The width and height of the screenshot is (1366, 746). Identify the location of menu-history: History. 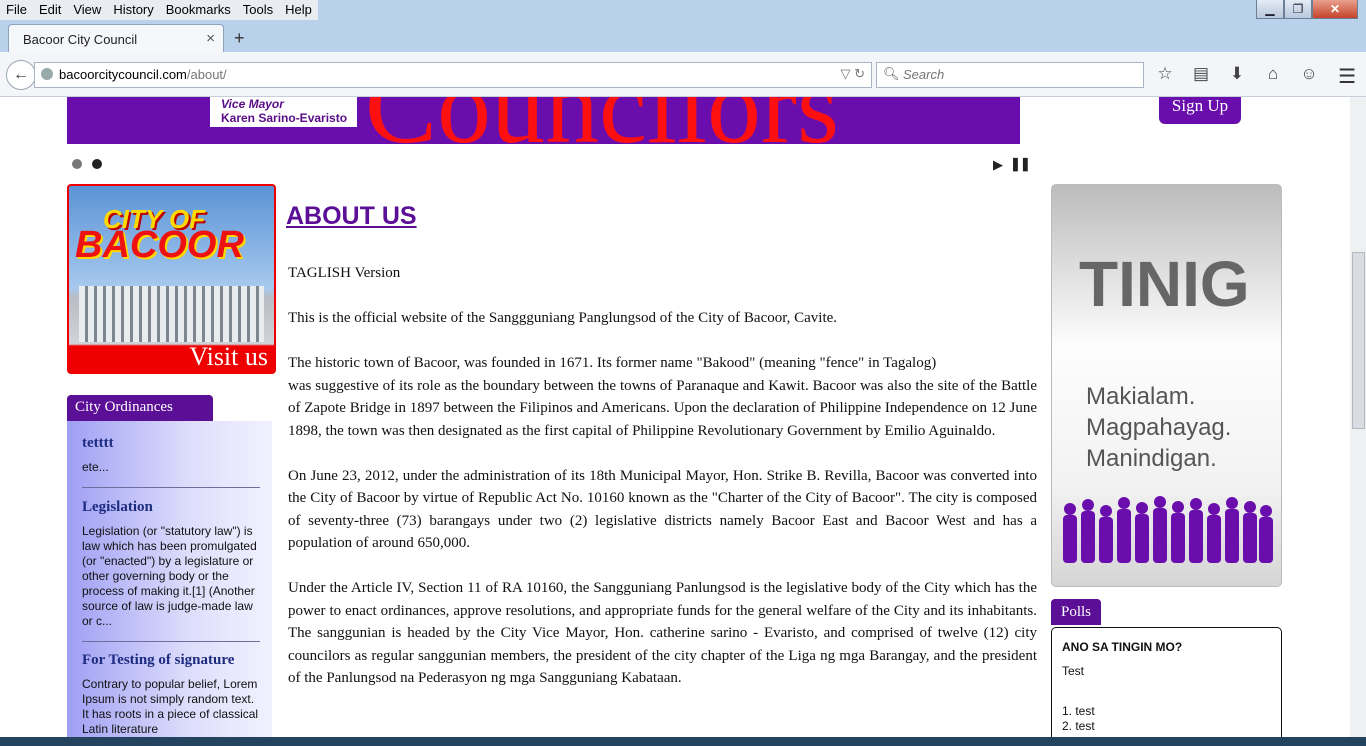
(133, 10).